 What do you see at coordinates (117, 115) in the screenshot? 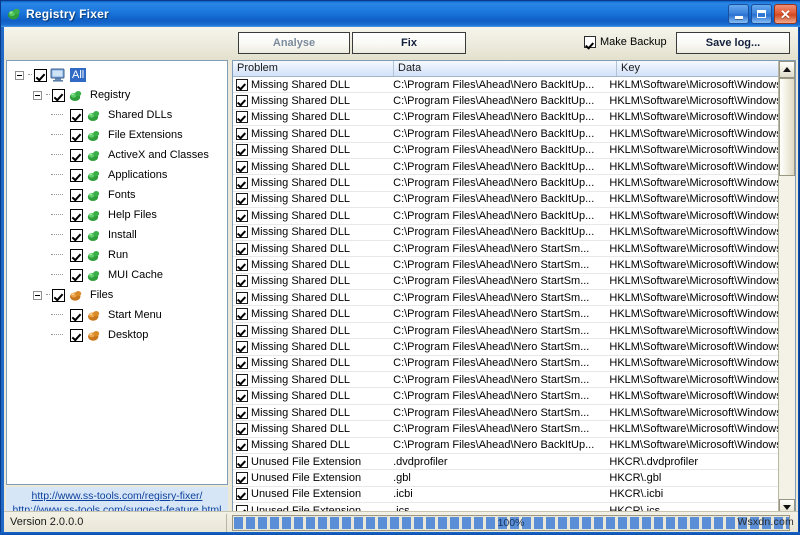
I see `tree-item-shared-dlls: Shared DLLs` at bounding box center [117, 115].